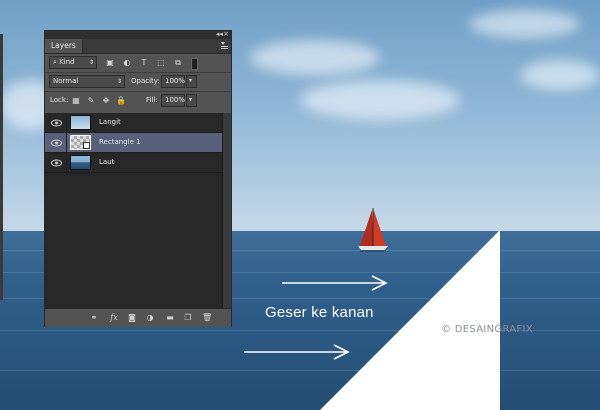 The image size is (600, 410). Describe the element at coordinates (133, 210) in the screenshot. I see `layers-list: Langit Rectangle 1 Laut` at that location.